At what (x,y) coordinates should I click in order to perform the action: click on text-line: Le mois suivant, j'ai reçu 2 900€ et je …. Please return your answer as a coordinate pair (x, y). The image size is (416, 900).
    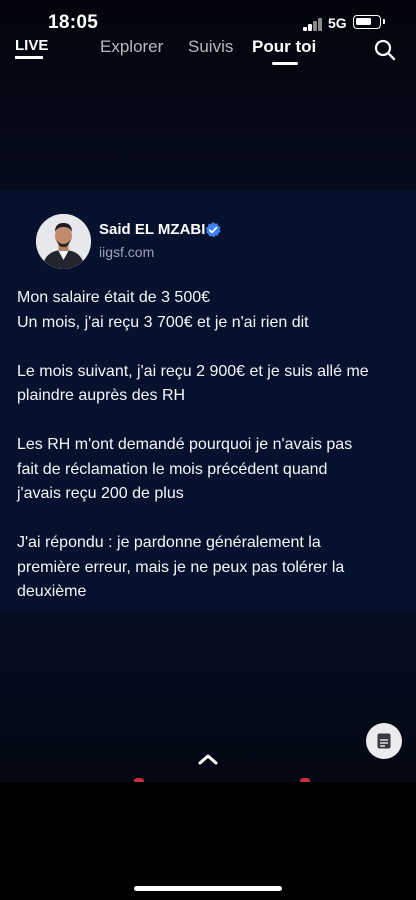
    Looking at the image, I should click on (193, 371).